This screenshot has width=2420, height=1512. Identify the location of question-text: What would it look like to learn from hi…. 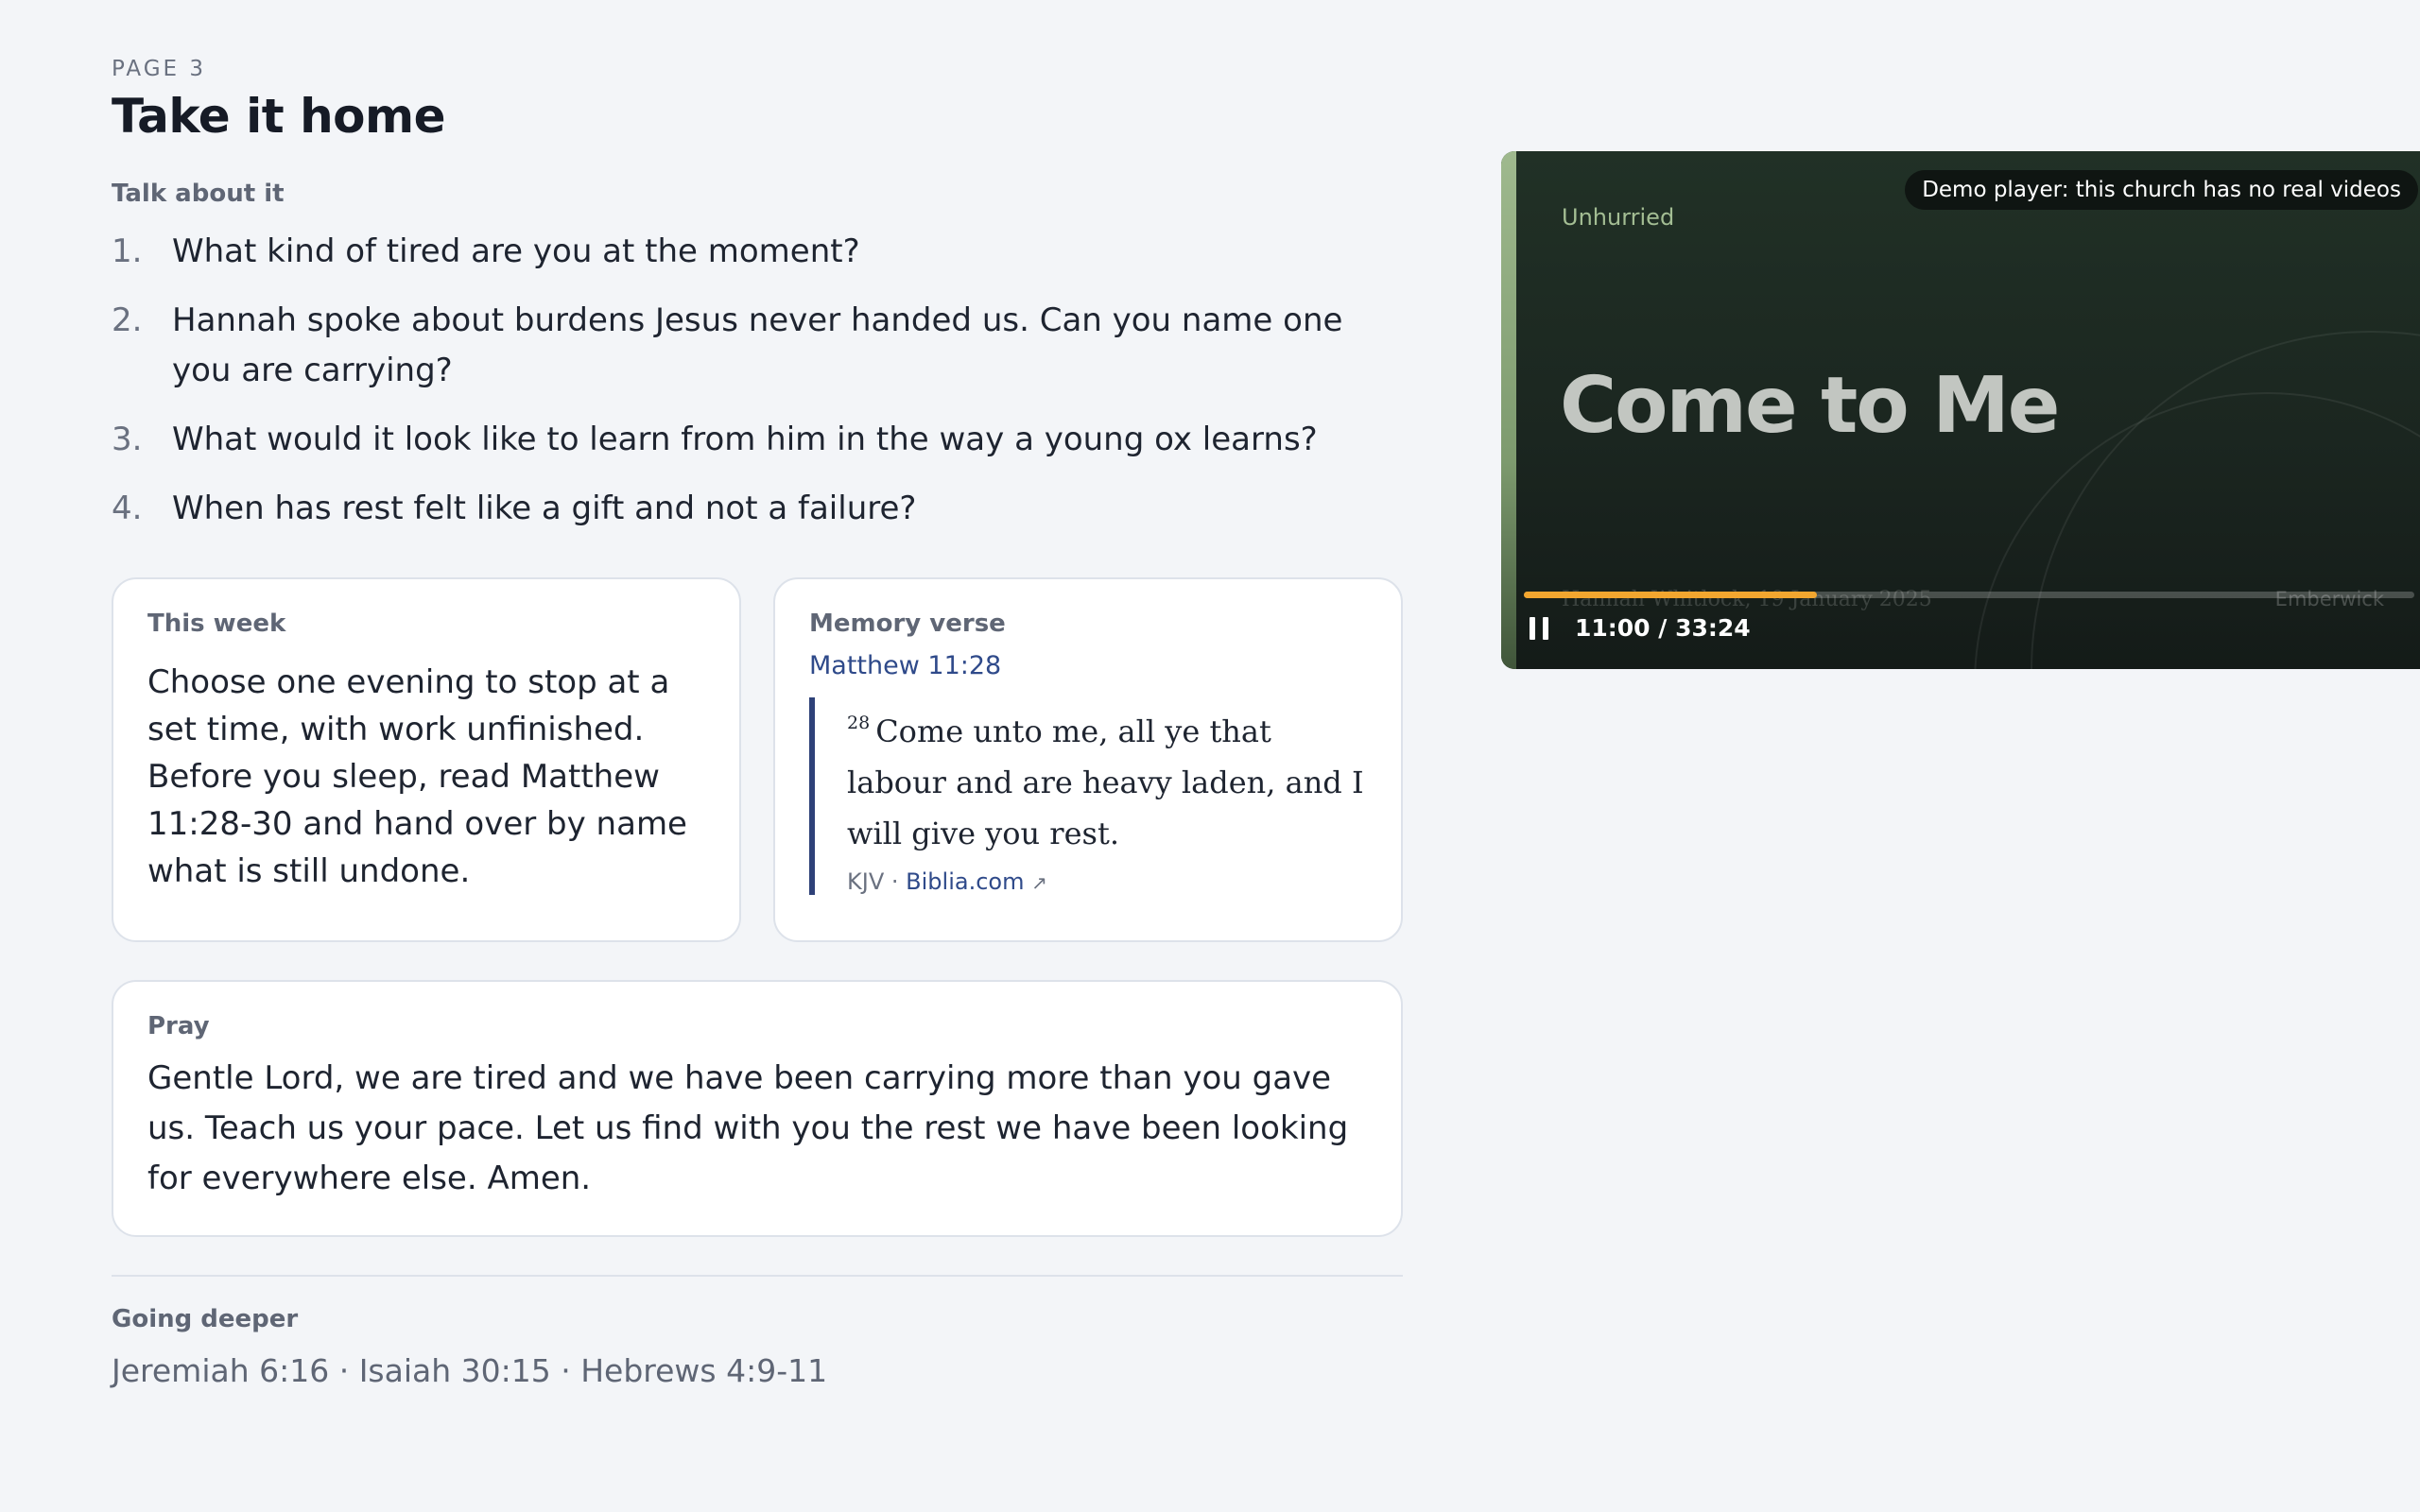
(745, 439).